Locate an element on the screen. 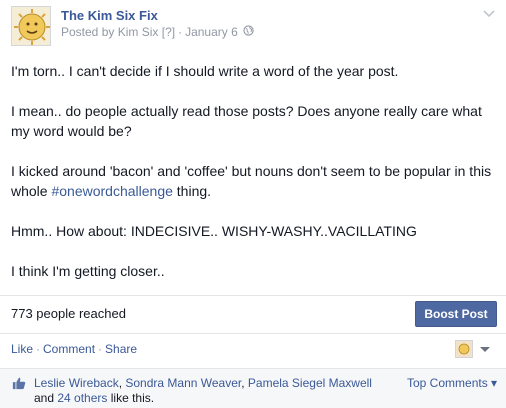 This screenshot has height=408, width=506. actor-selector is located at coordinates (472, 349).